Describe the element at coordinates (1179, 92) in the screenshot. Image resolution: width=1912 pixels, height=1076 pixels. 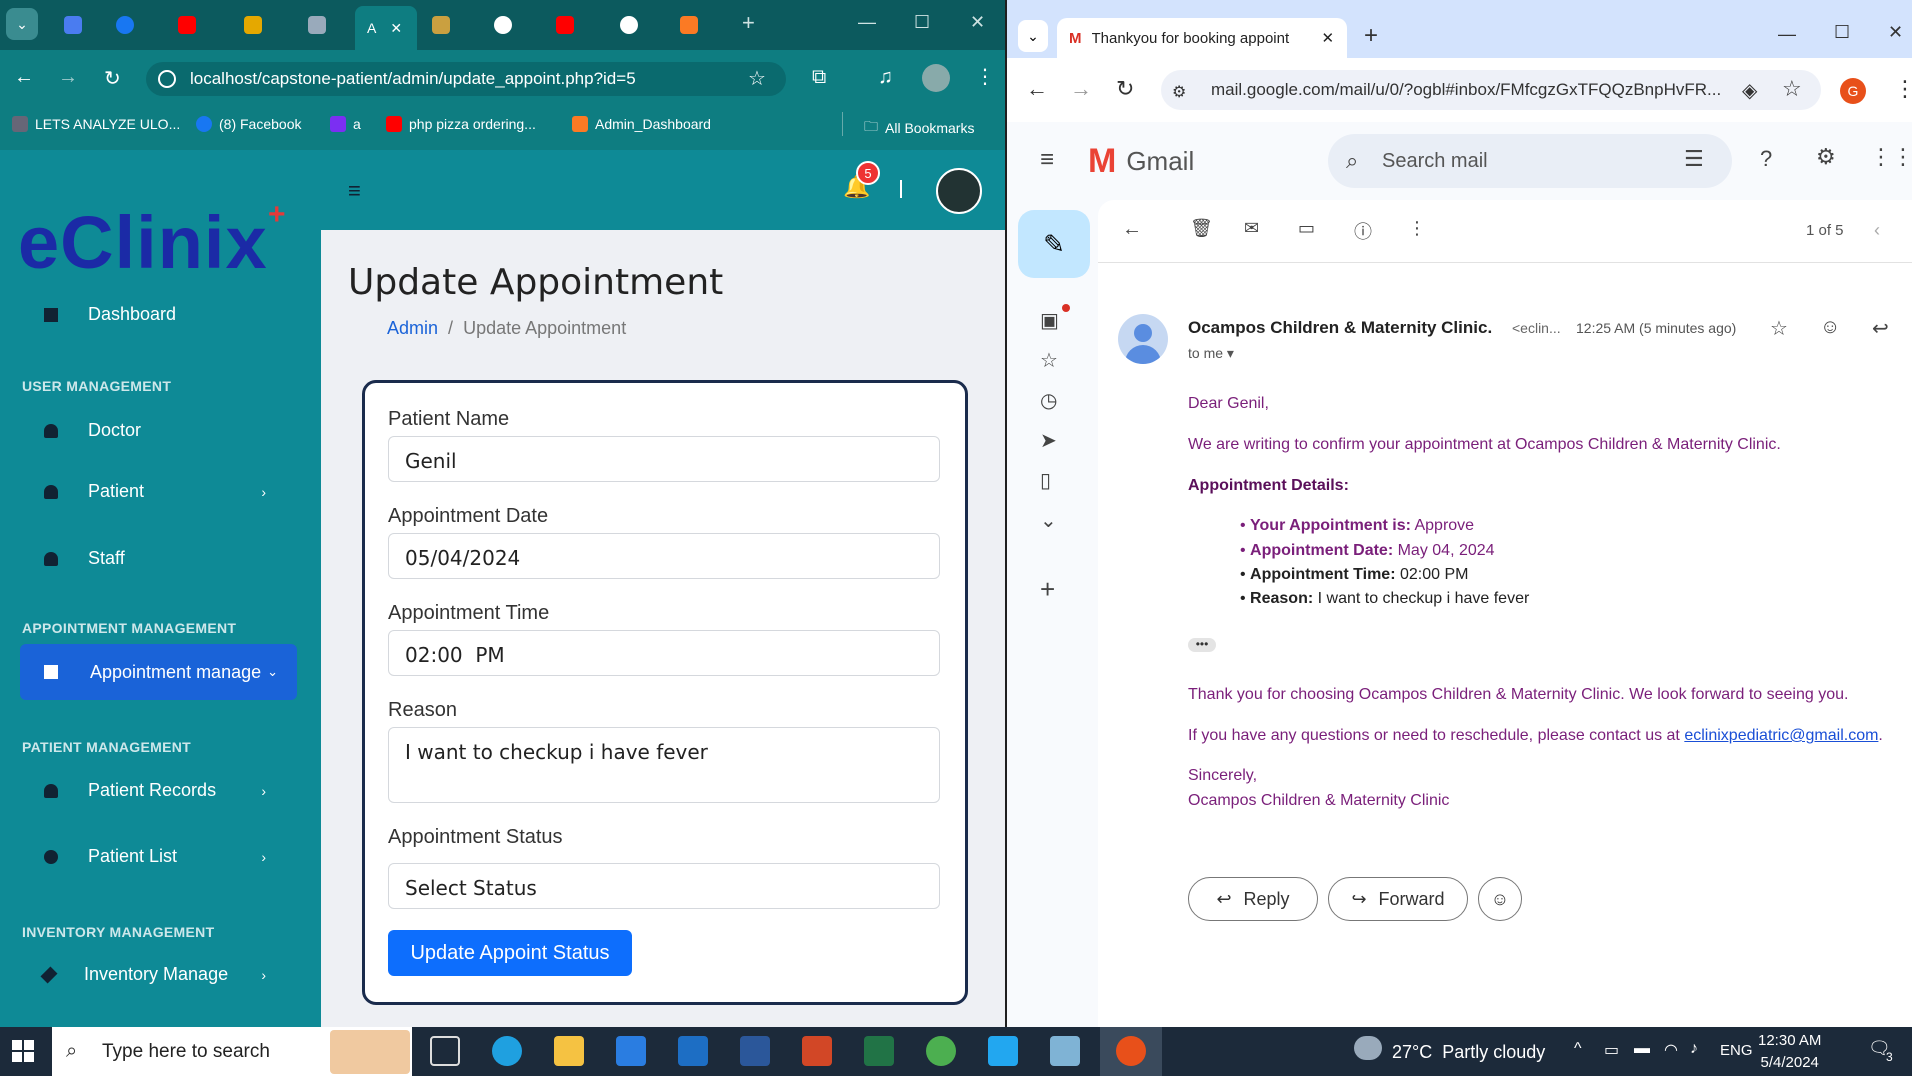
I see `site-settings-icon: ⚙` at that location.